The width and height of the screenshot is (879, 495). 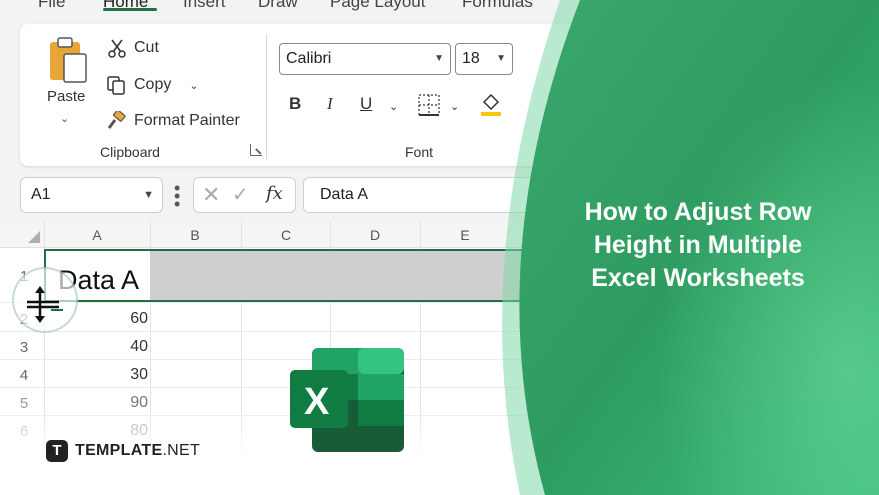 I want to click on borders-icon, so click(x=429, y=105).